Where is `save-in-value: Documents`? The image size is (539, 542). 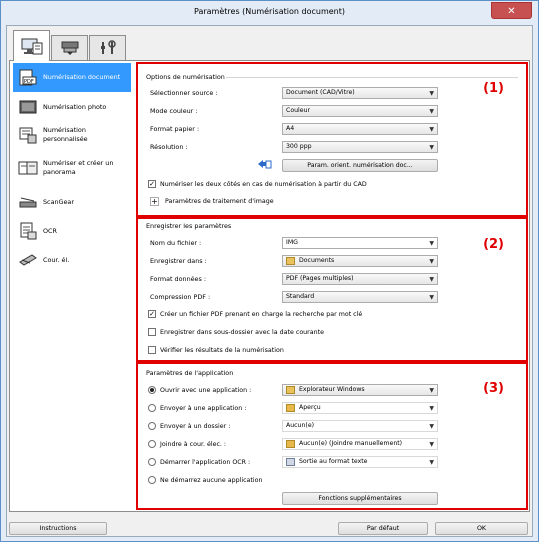 save-in-value: Documents is located at coordinates (317, 260).